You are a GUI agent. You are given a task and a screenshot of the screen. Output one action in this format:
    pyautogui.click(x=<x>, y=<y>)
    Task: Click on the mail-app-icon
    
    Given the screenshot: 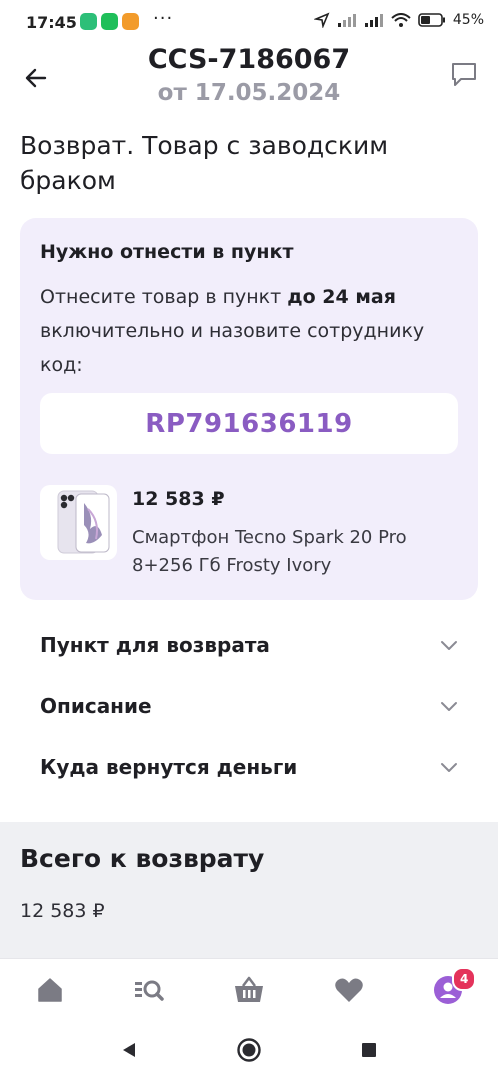 What is the action you would take?
    pyautogui.click(x=130, y=21)
    